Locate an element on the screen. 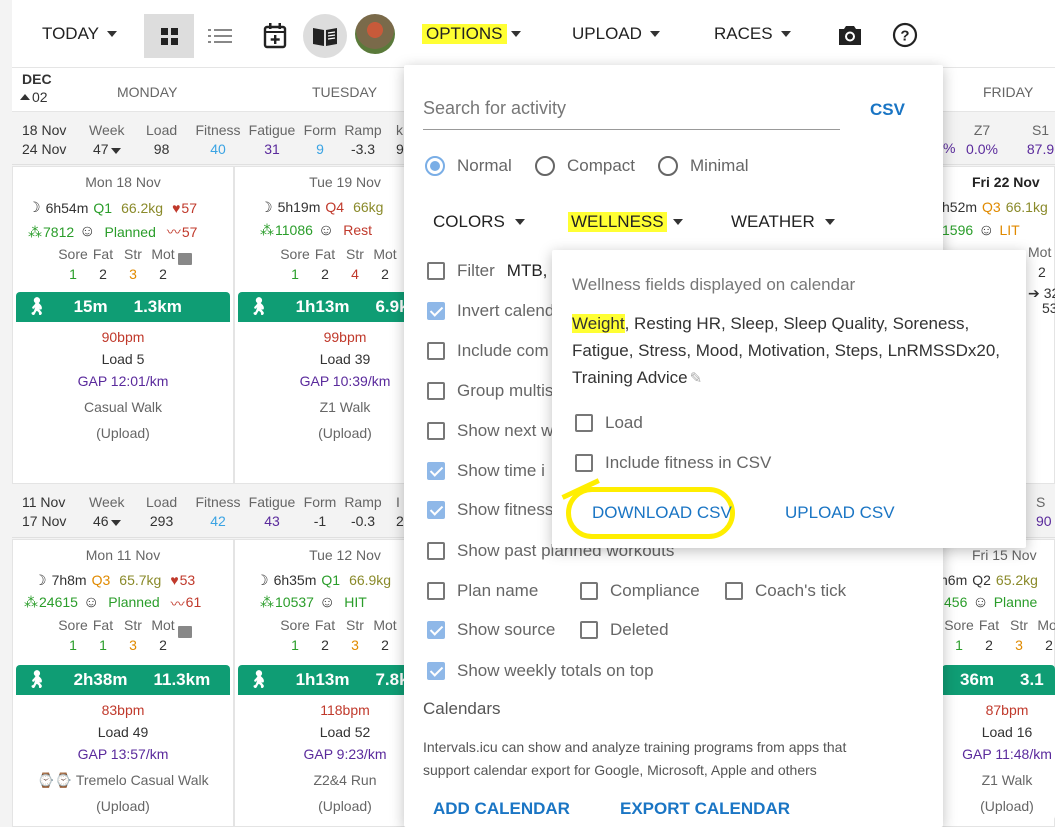 The width and height of the screenshot is (1055, 827). grid-icon is located at coordinates (169, 36).